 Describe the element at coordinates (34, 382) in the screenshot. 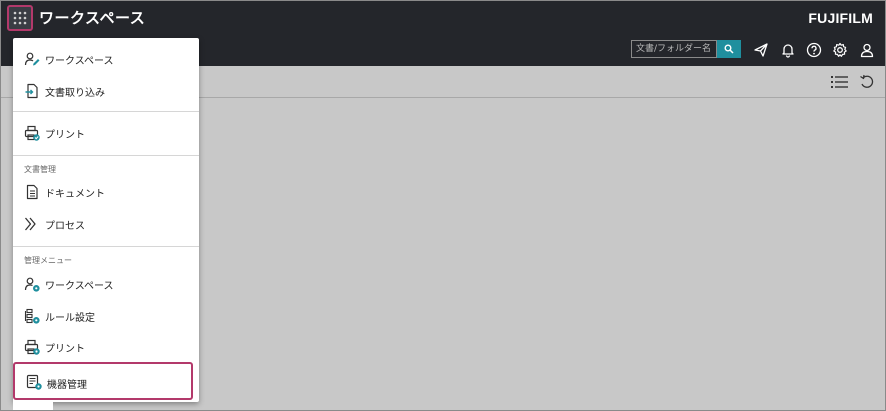

I see `device-settings-icon` at that location.